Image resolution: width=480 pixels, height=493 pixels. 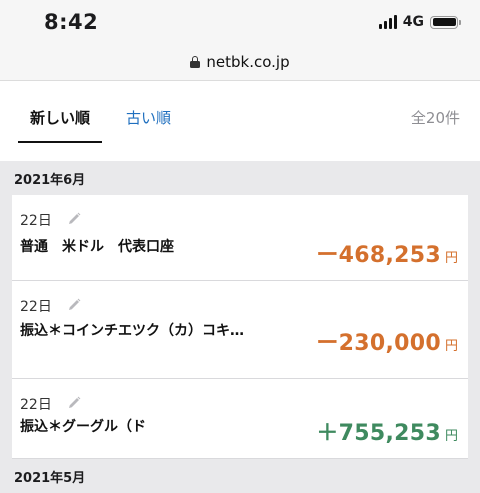 I want to click on transaction-amount: ー468,253 円, so click(x=387, y=253).